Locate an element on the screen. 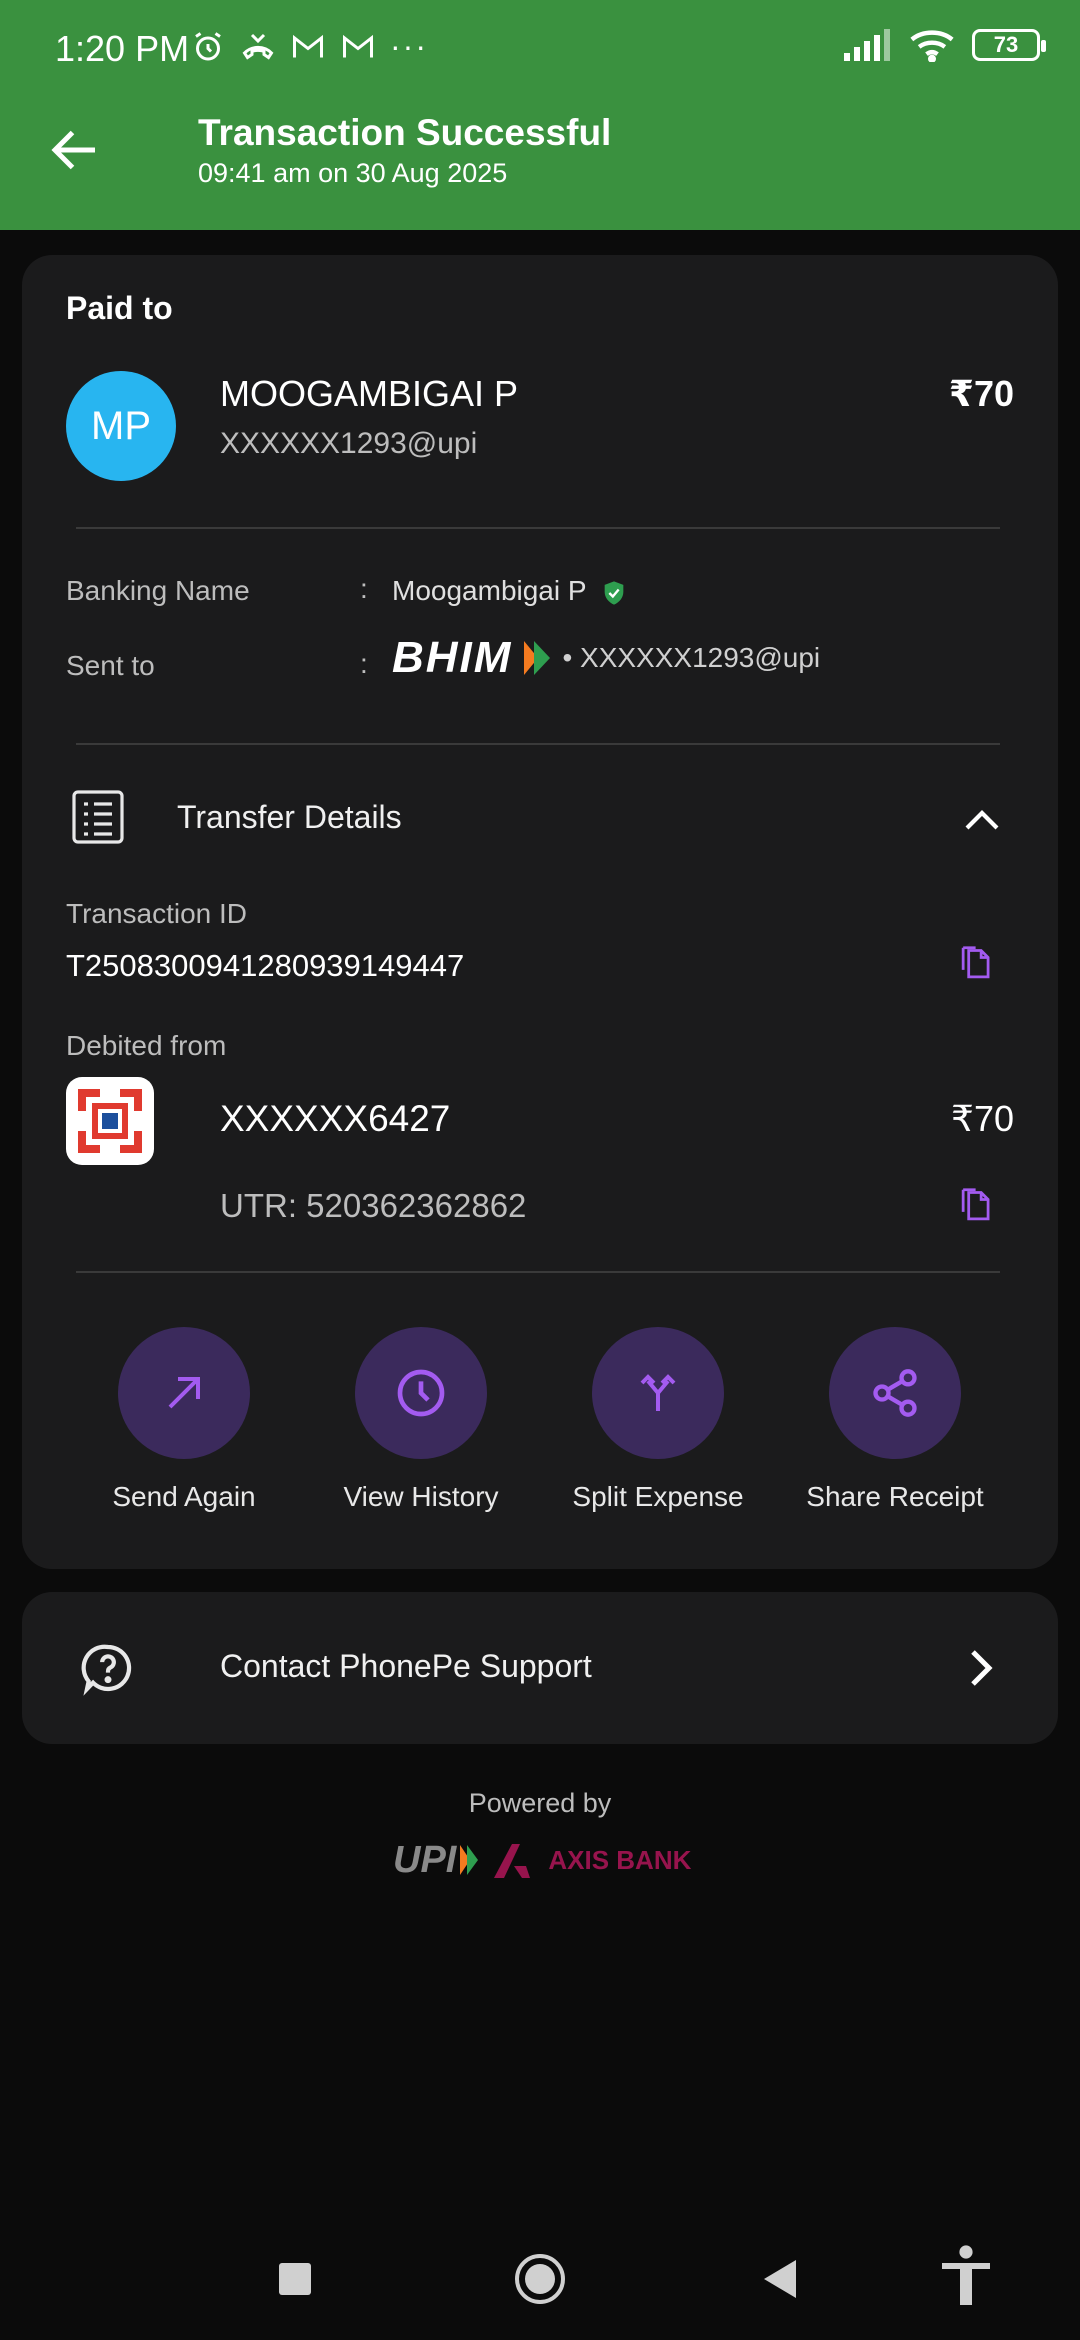  missed-call-icon is located at coordinates (258, 46).